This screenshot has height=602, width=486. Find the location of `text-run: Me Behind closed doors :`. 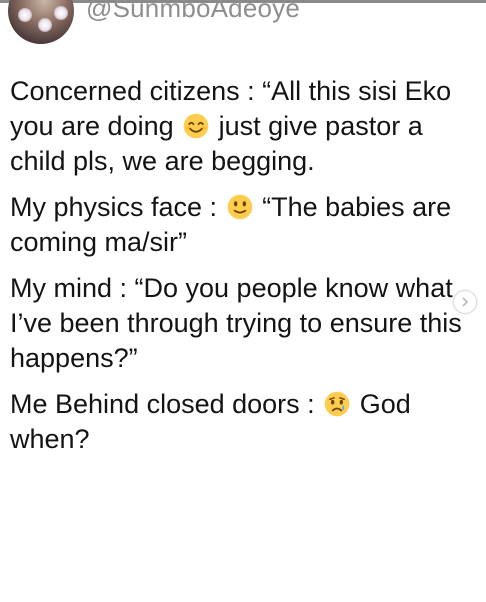

text-run: Me Behind closed doors : is located at coordinates (166, 404).